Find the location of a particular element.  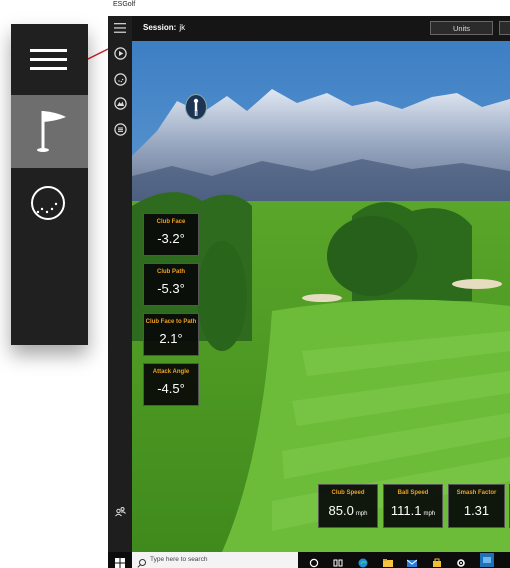

settings-icon is located at coordinates (461, 561).